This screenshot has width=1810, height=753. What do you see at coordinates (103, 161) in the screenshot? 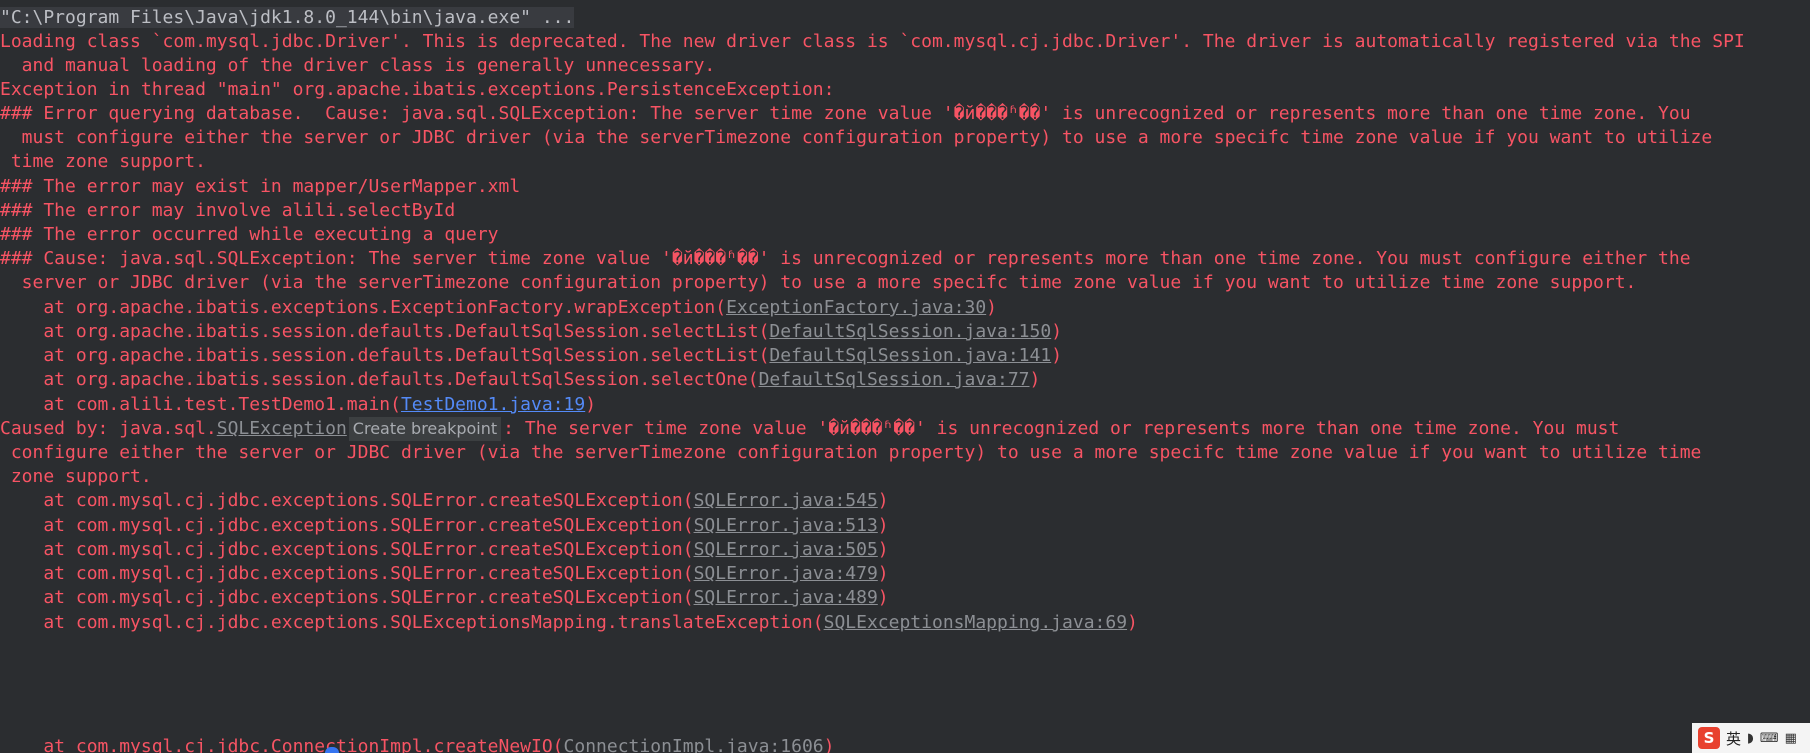
I see `console-line: time zone support.` at bounding box center [103, 161].